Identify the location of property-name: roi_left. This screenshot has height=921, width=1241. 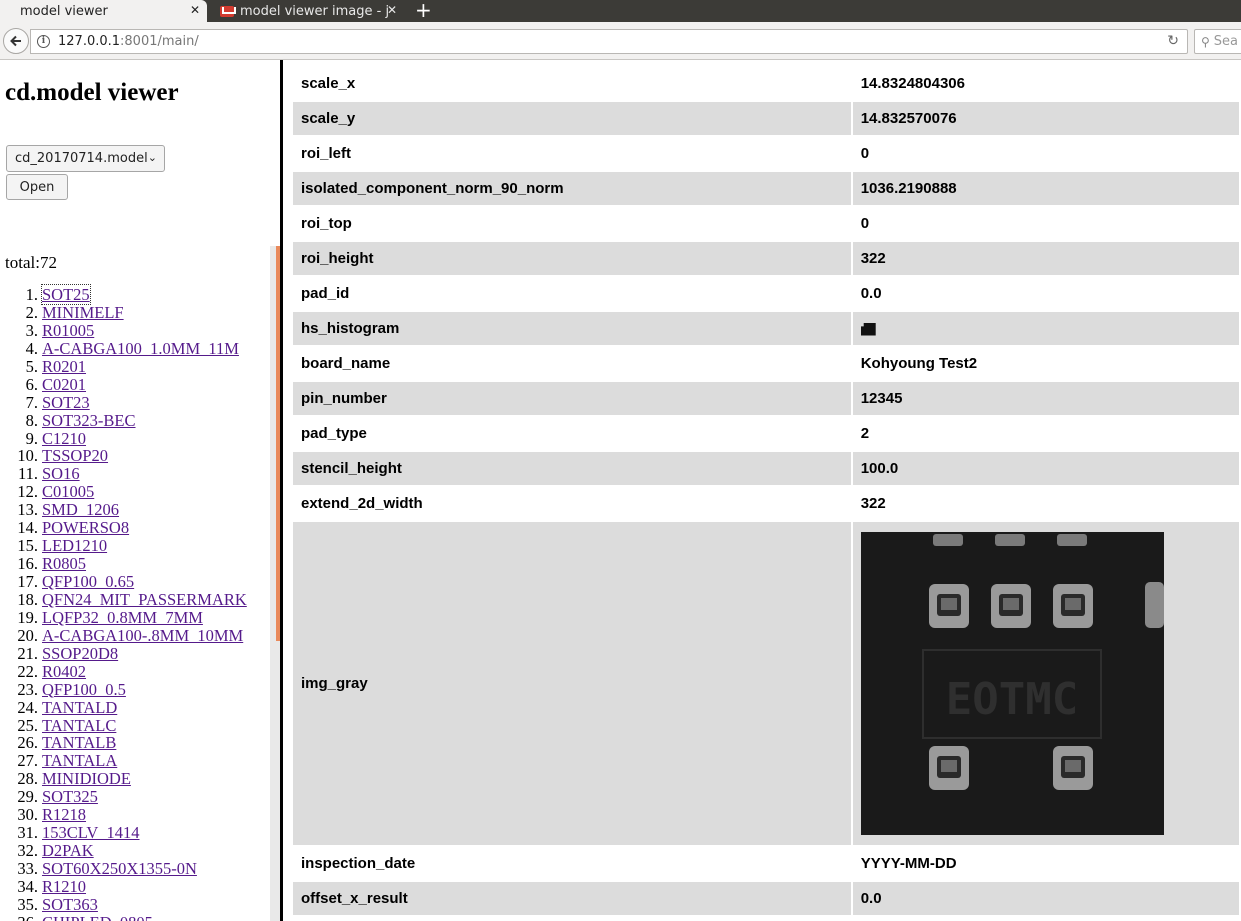
(572, 153).